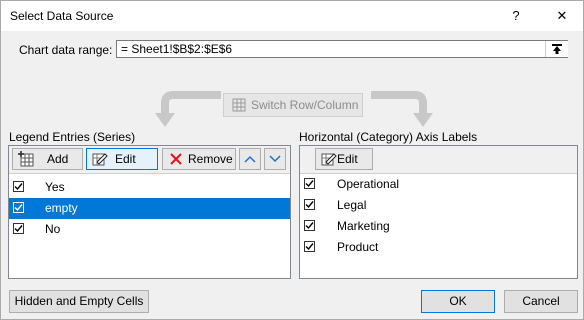 The width and height of the screenshot is (584, 320). I want to click on edit-series-label: Edit, so click(125, 159).